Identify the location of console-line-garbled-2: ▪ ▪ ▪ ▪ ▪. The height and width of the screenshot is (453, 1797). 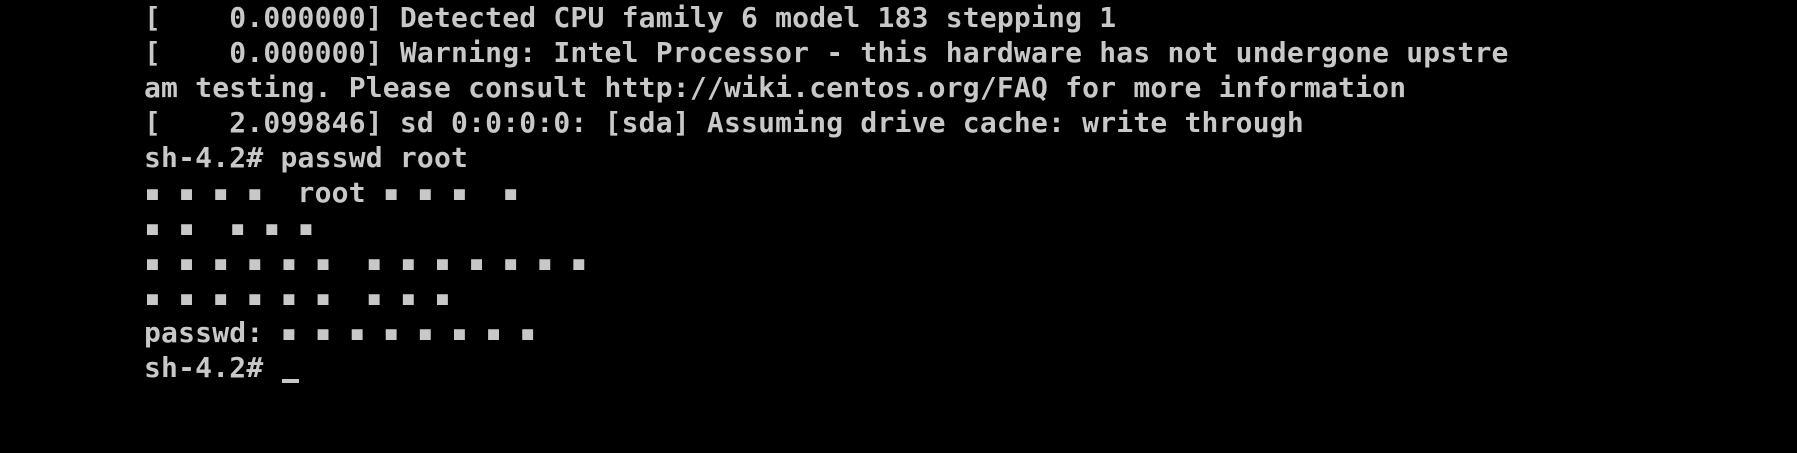
(229, 227).